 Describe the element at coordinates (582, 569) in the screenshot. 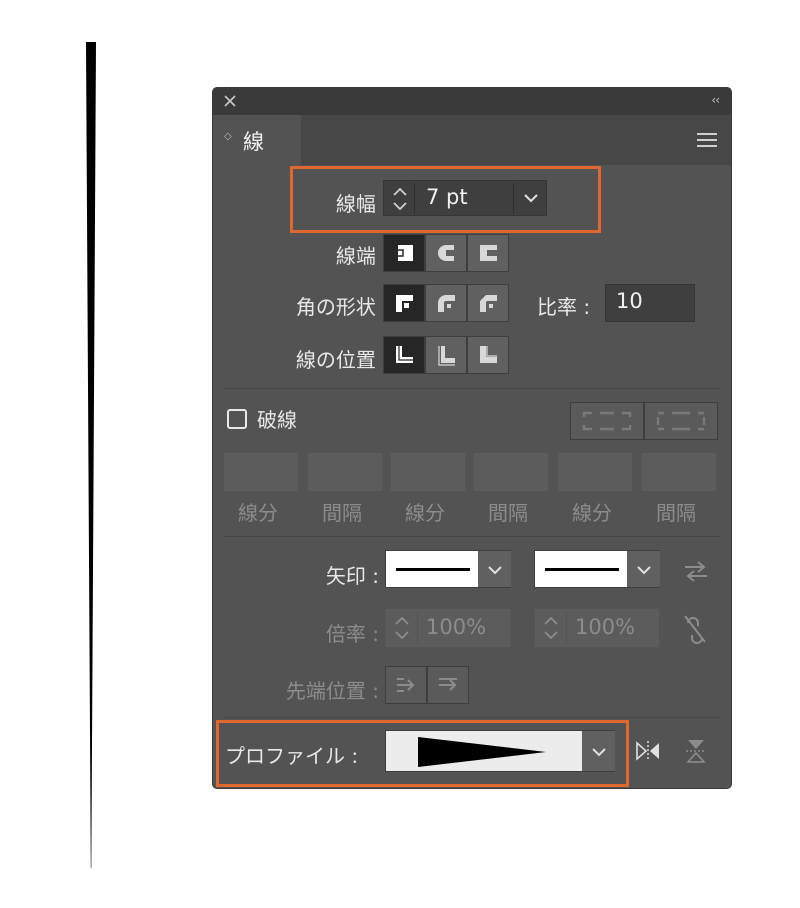

I see `arrow-end-preview` at that location.